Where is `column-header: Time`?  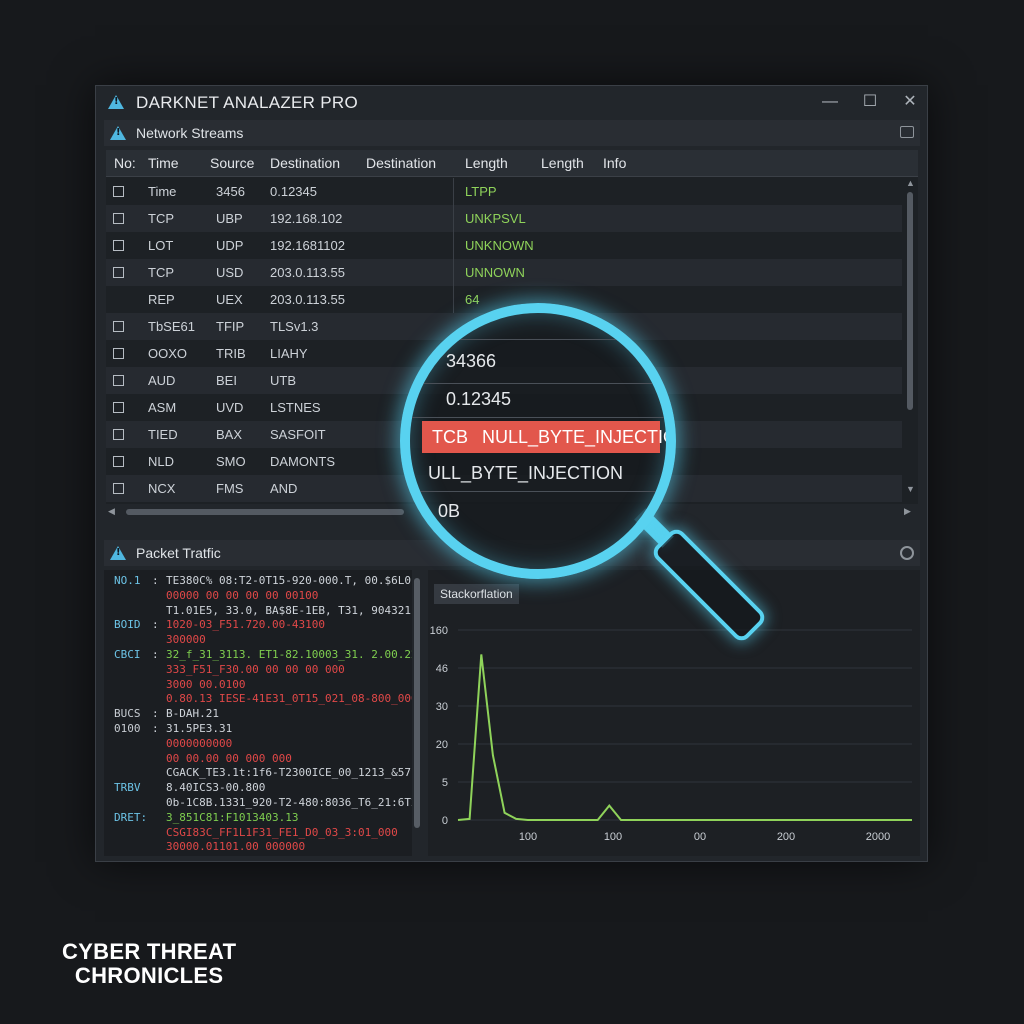 column-header: Time is located at coordinates (163, 163).